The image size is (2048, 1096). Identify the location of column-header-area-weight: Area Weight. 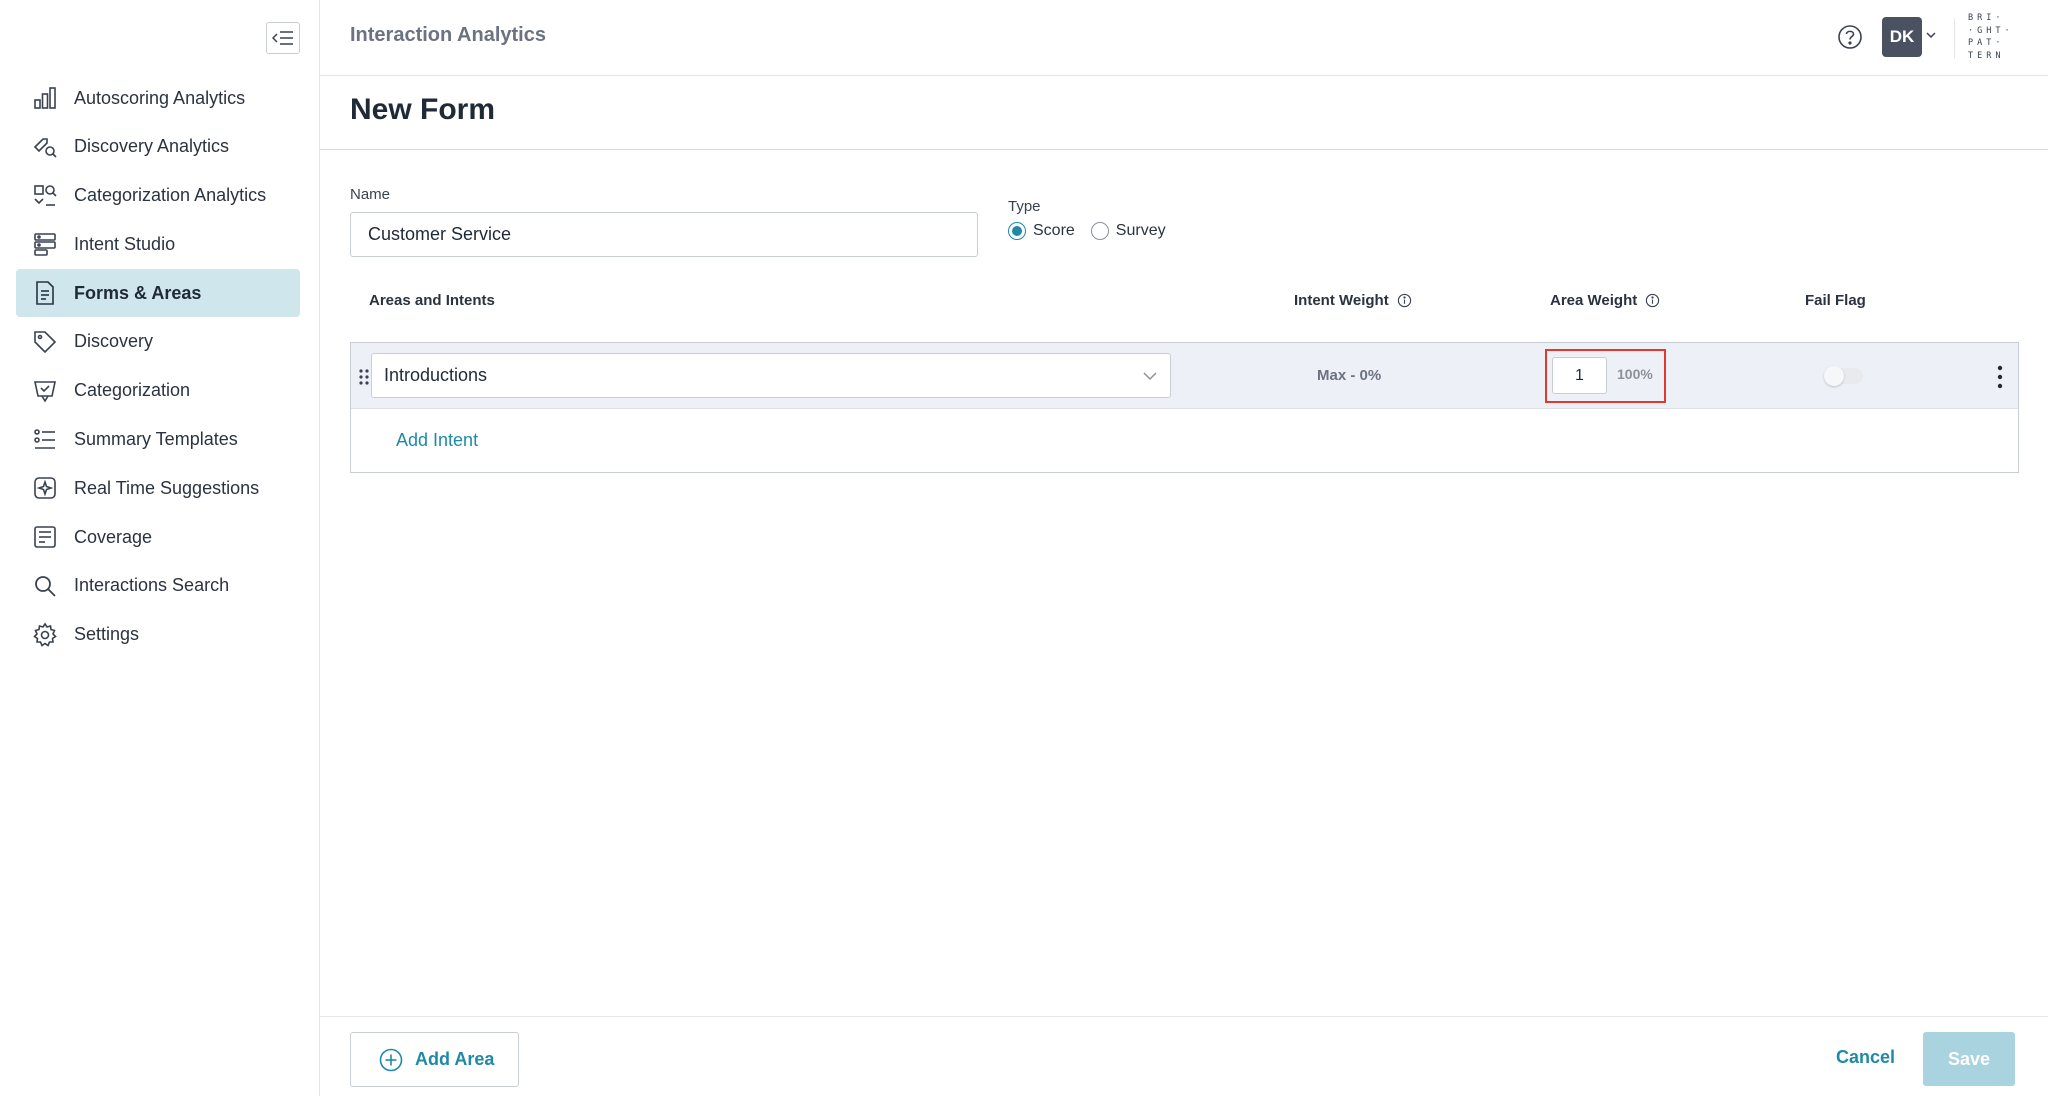
(1605, 300).